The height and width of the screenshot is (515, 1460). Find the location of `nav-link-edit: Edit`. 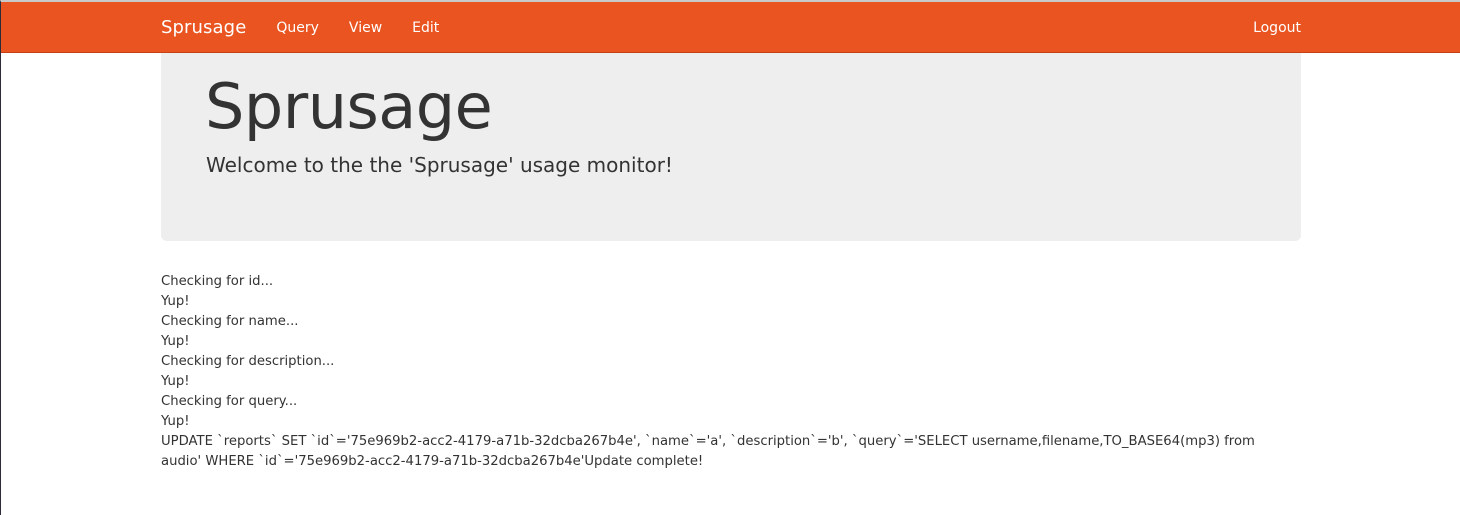

nav-link-edit: Edit is located at coordinates (425, 28).